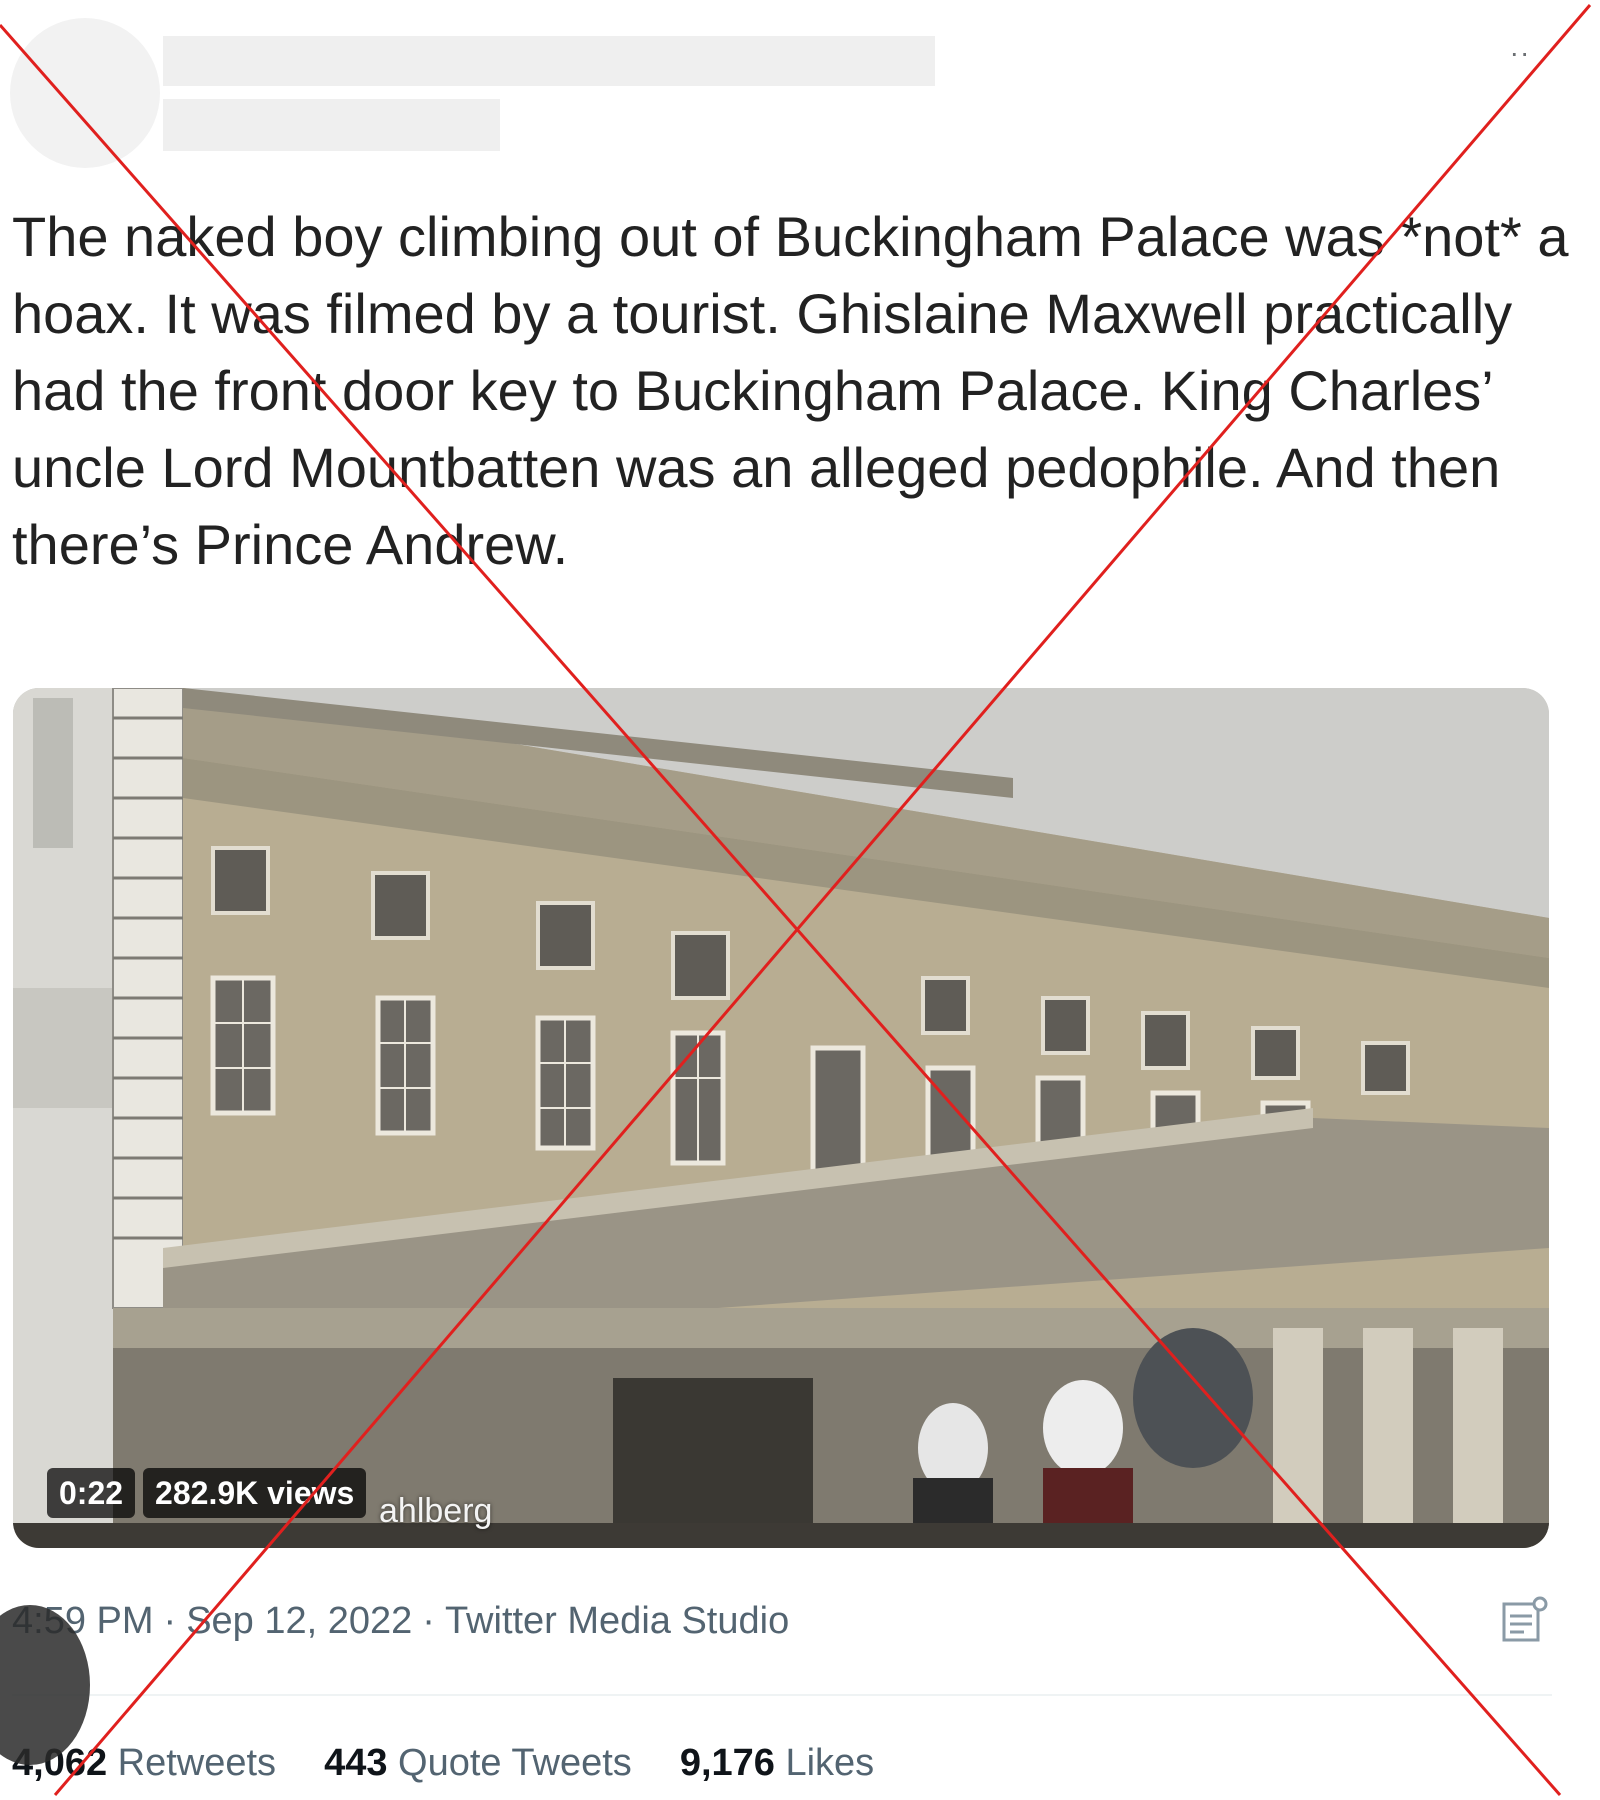 Image resolution: width=1600 pixels, height=1800 pixels. Describe the element at coordinates (197, 1763) in the screenshot. I see `retweets-label: Retweets` at that location.